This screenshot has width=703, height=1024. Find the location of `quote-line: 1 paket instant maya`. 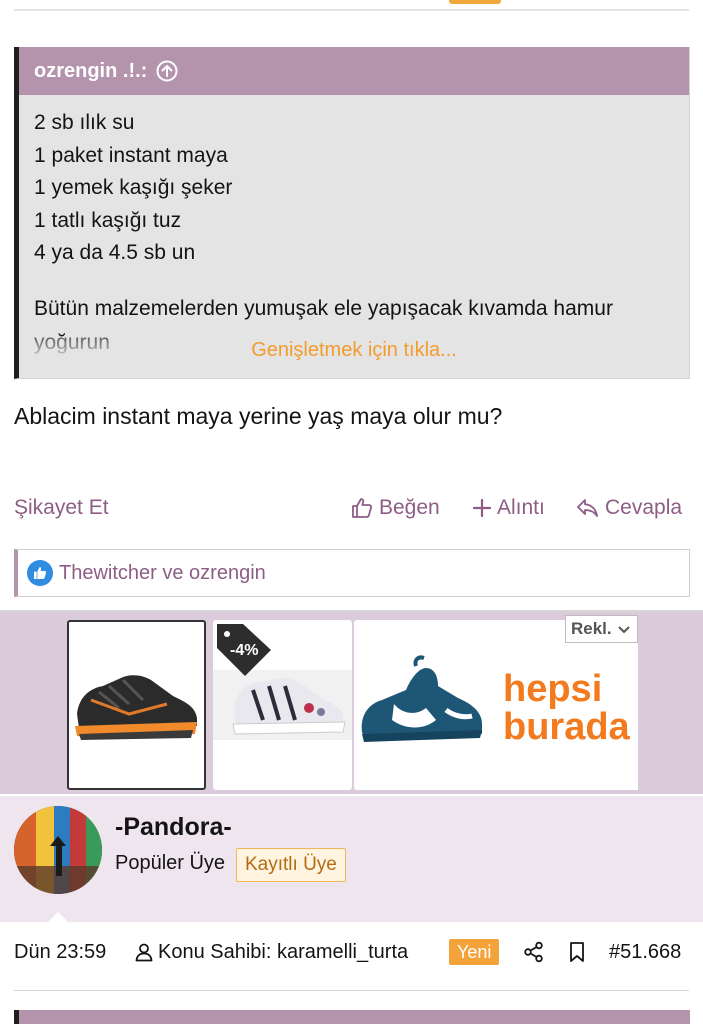

quote-line: 1 paket instant maya is located at coordinates (131, 155).